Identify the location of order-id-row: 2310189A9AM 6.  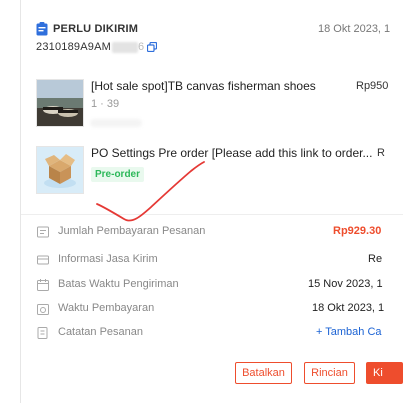
(97, 47).